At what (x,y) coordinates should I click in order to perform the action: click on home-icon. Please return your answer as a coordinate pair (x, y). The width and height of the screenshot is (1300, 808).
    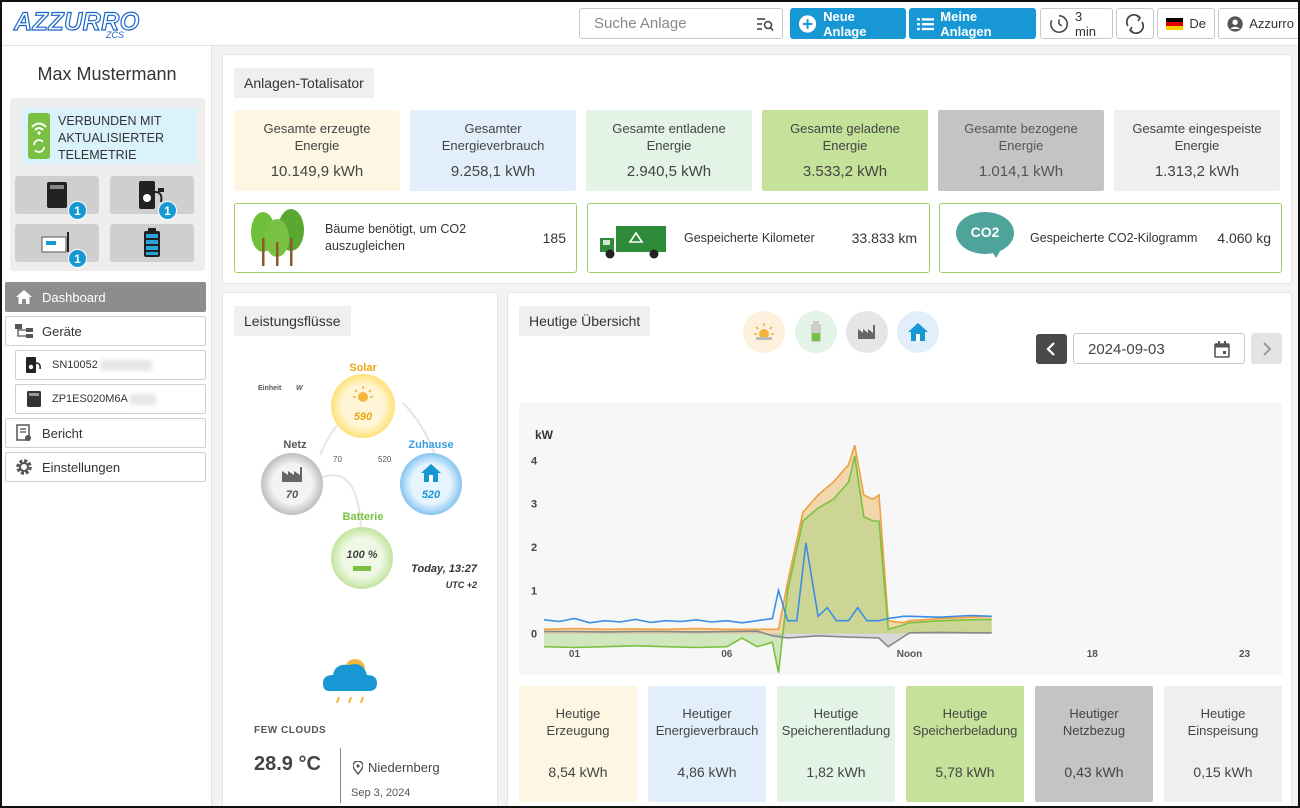
    Looking at the image, I should click on (24, 297).